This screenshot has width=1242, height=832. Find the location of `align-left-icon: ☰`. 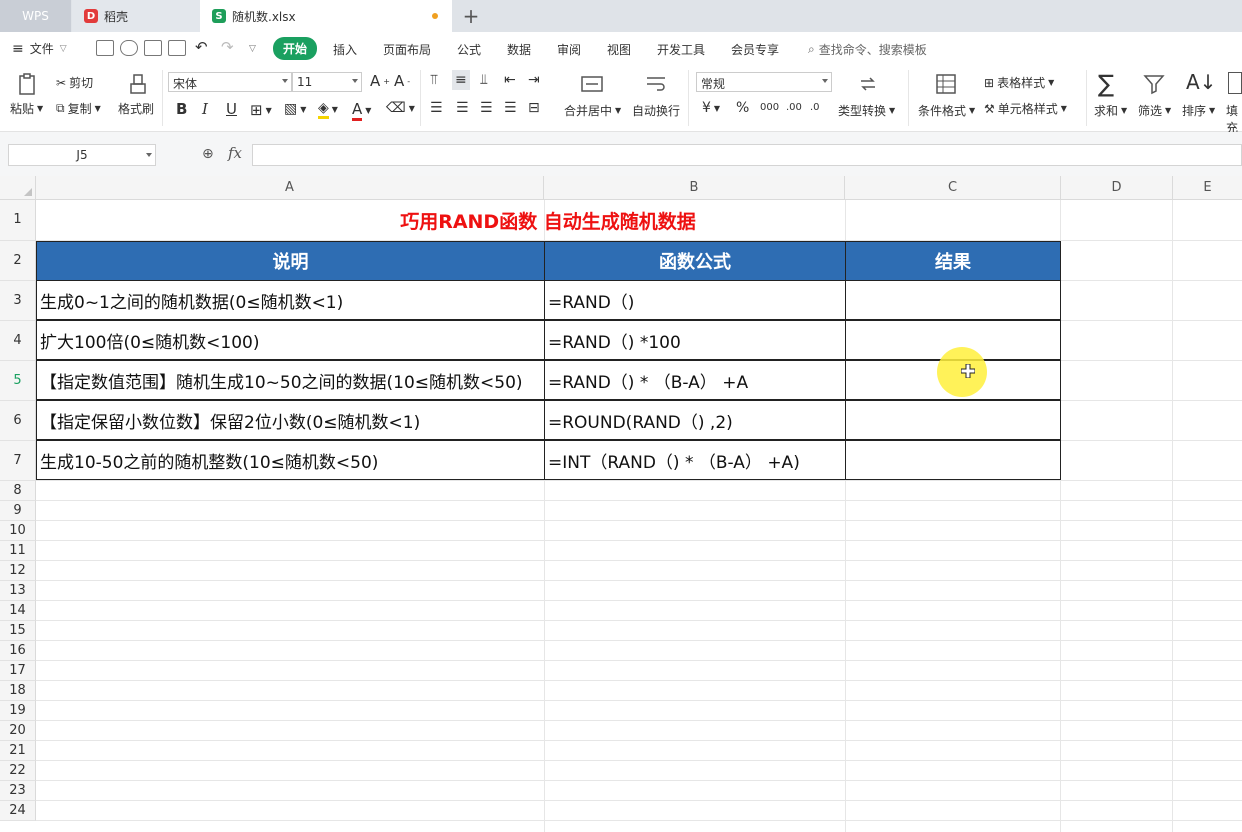

align-left-icon: ☰ is located at coordinates (436, 108).